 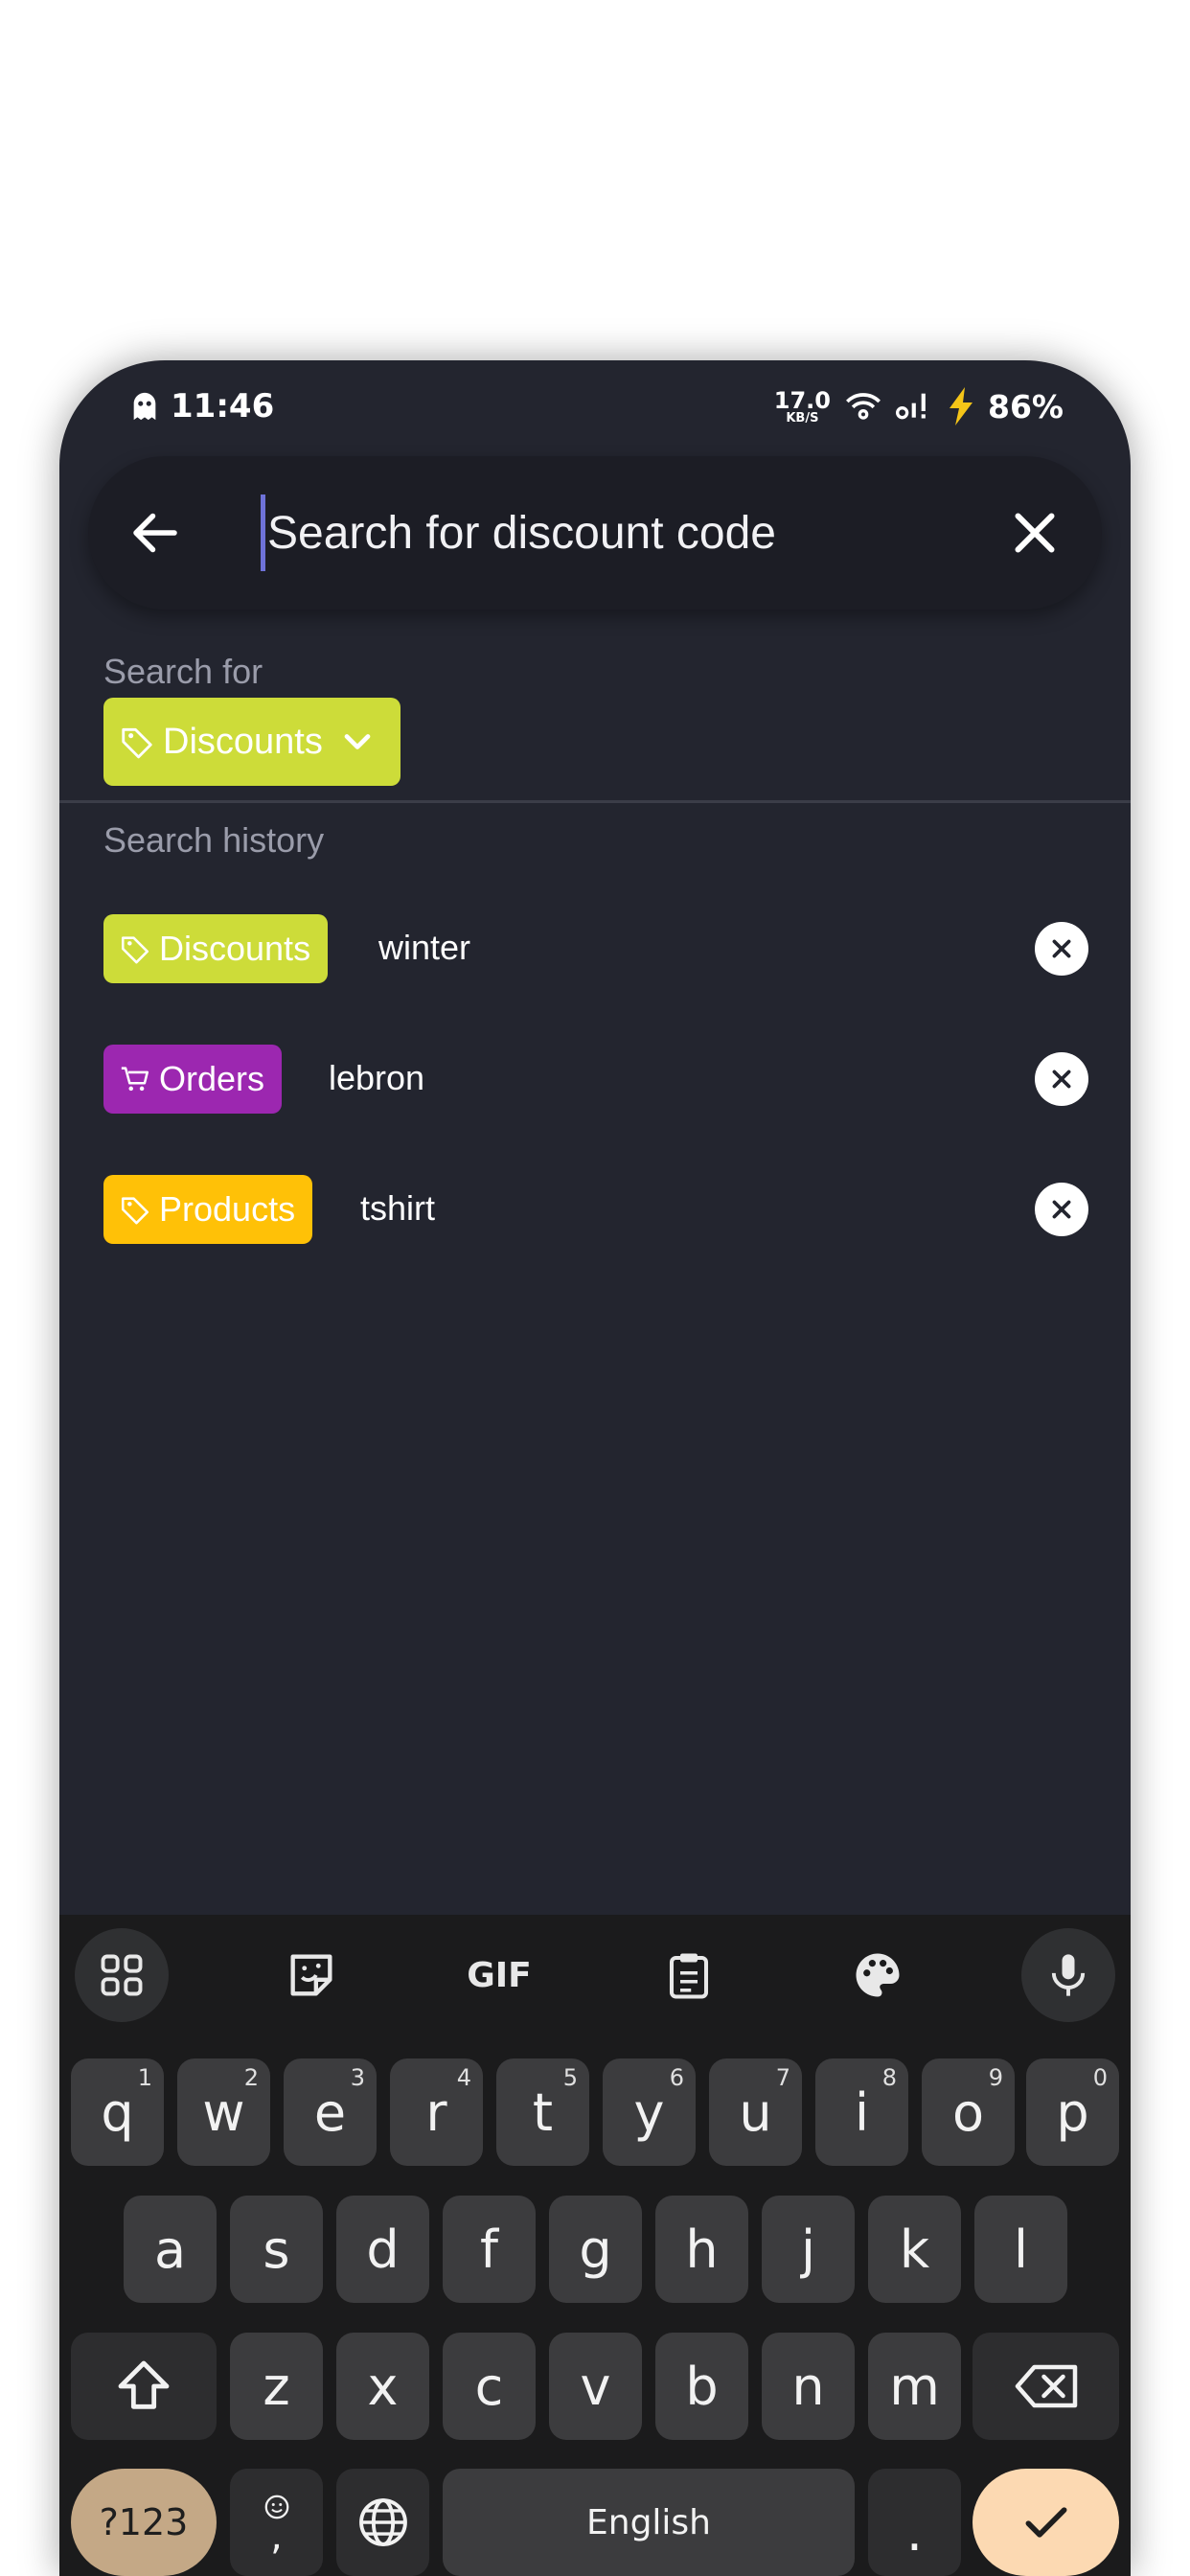 I want to click on backspace-key, so click(x=1046, y=2386).